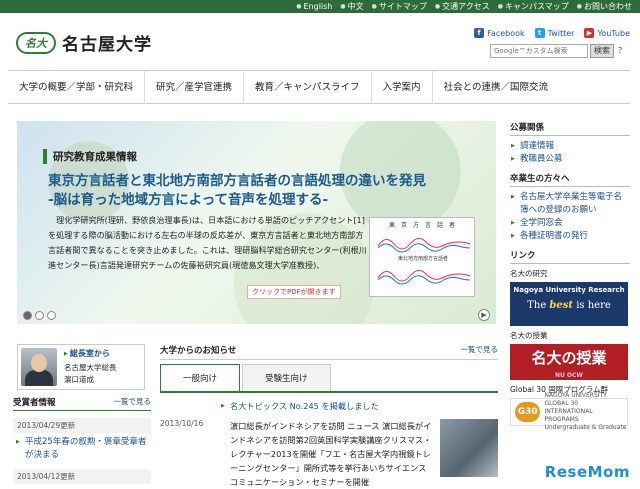 The width and height of the screenshot is (640, 489). What do you see at coordinates (602, 51) in the screenshot?
I see `search-button: 検索` at bounding box center [602, 51].